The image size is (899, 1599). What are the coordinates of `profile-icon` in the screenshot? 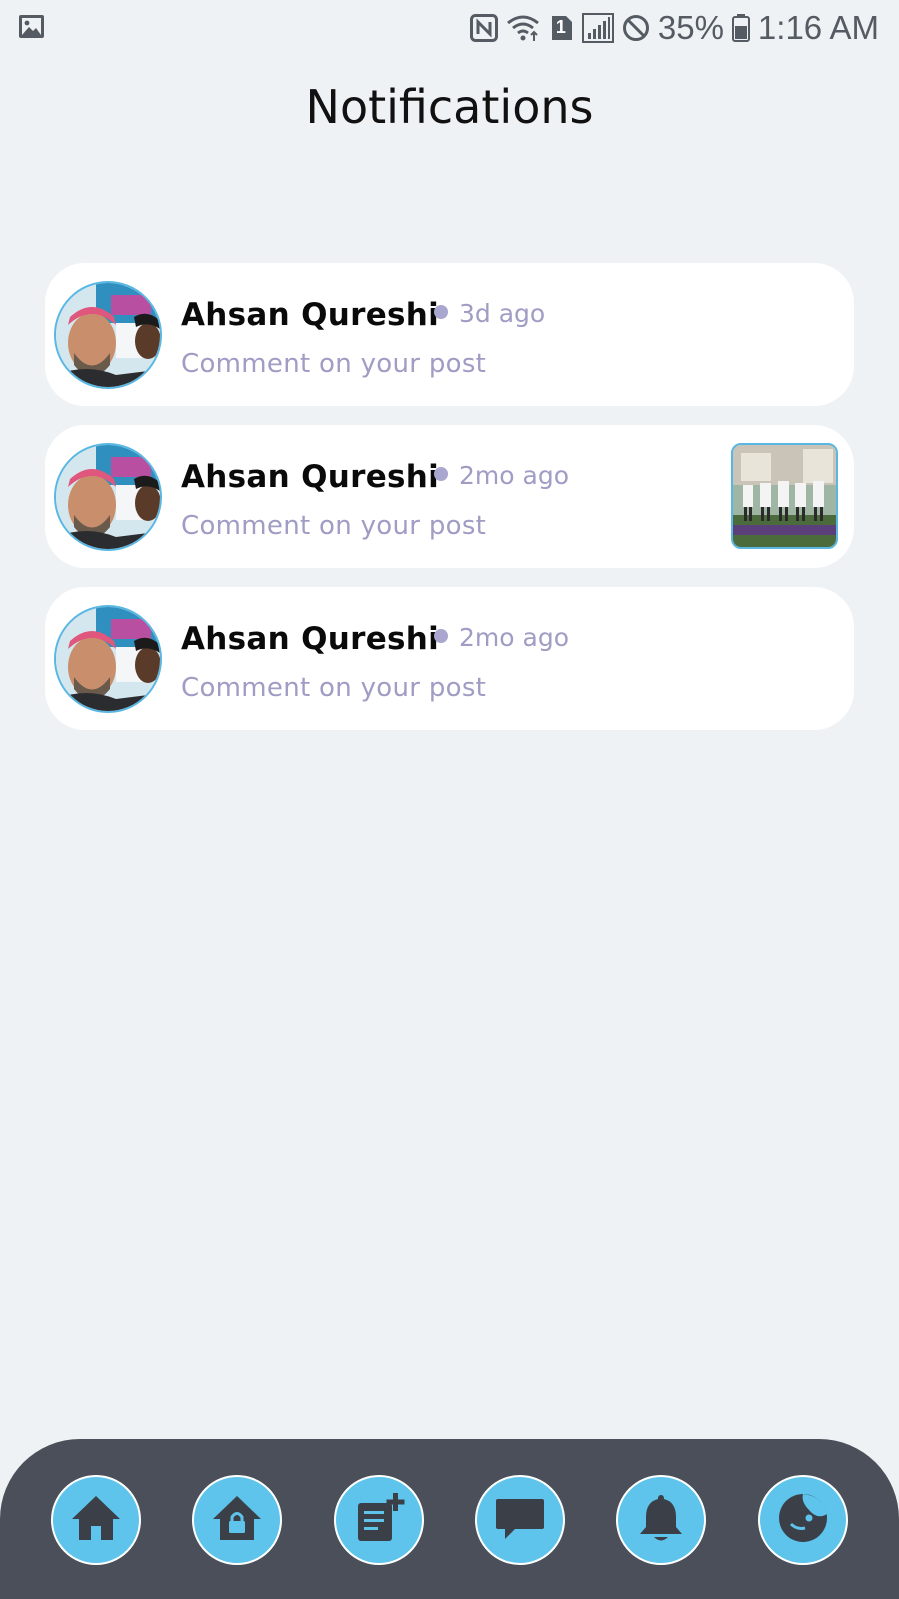 It's located at (803, 1520).